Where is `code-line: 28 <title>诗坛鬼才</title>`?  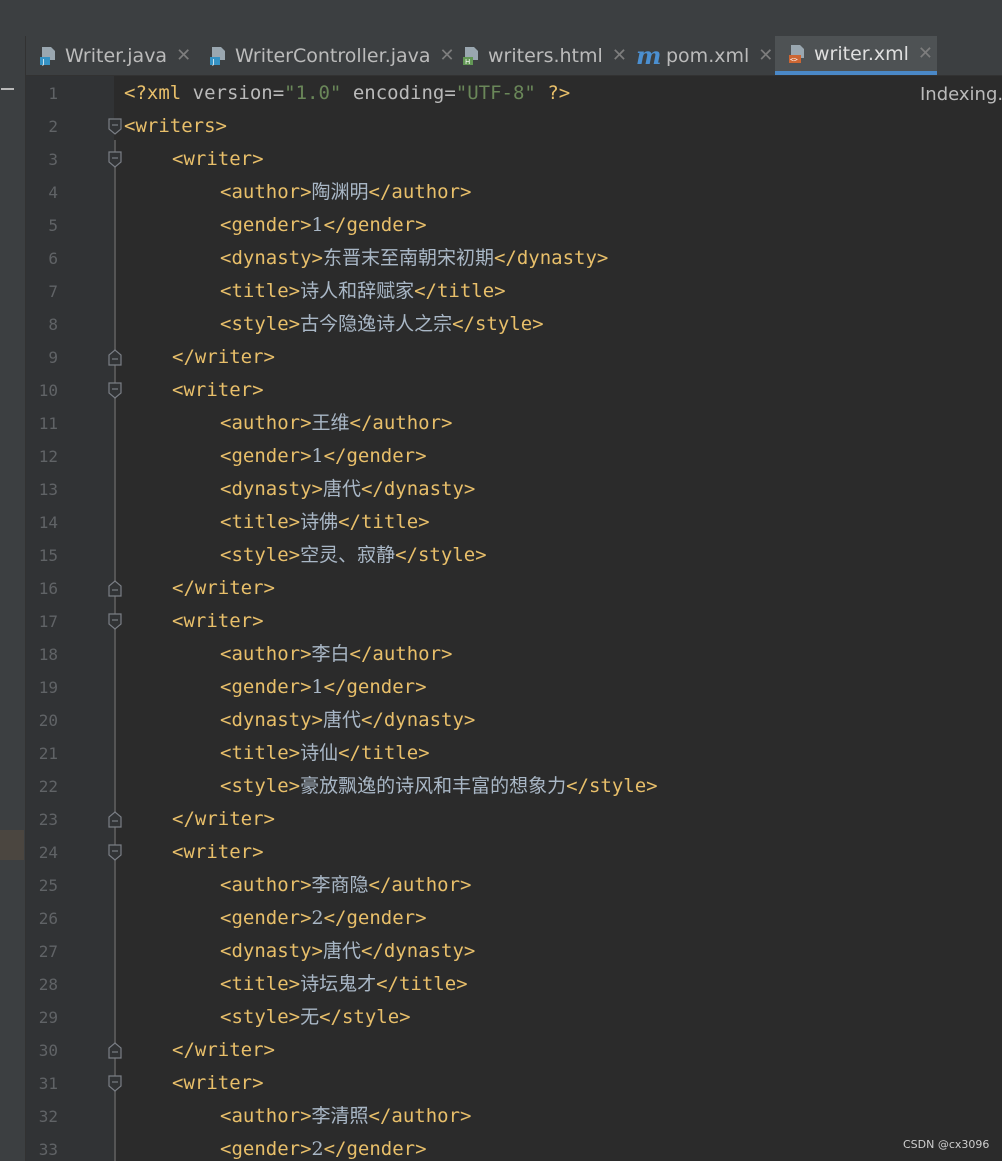 code-line: 28 <title>诗坛鬼才</title> is located at coordinates (514, 984).